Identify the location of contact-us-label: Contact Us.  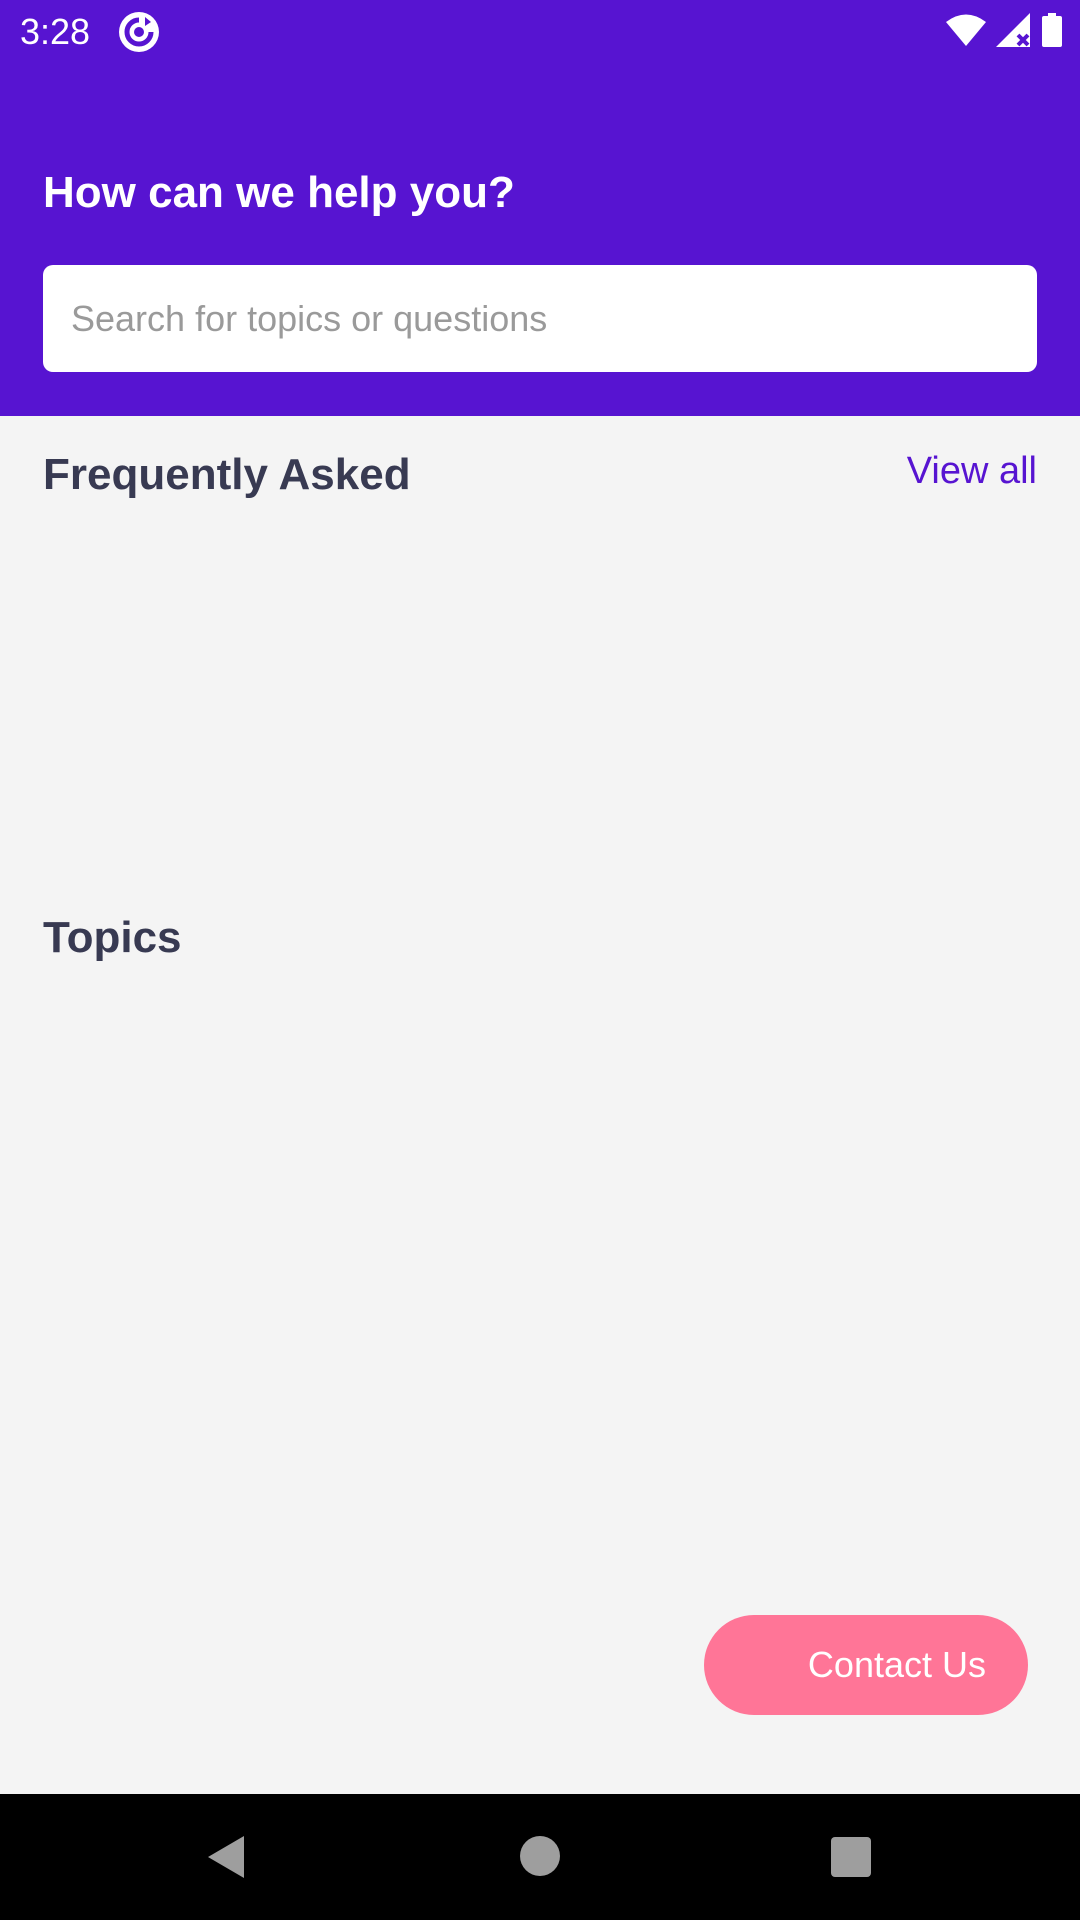
(896, 1664).